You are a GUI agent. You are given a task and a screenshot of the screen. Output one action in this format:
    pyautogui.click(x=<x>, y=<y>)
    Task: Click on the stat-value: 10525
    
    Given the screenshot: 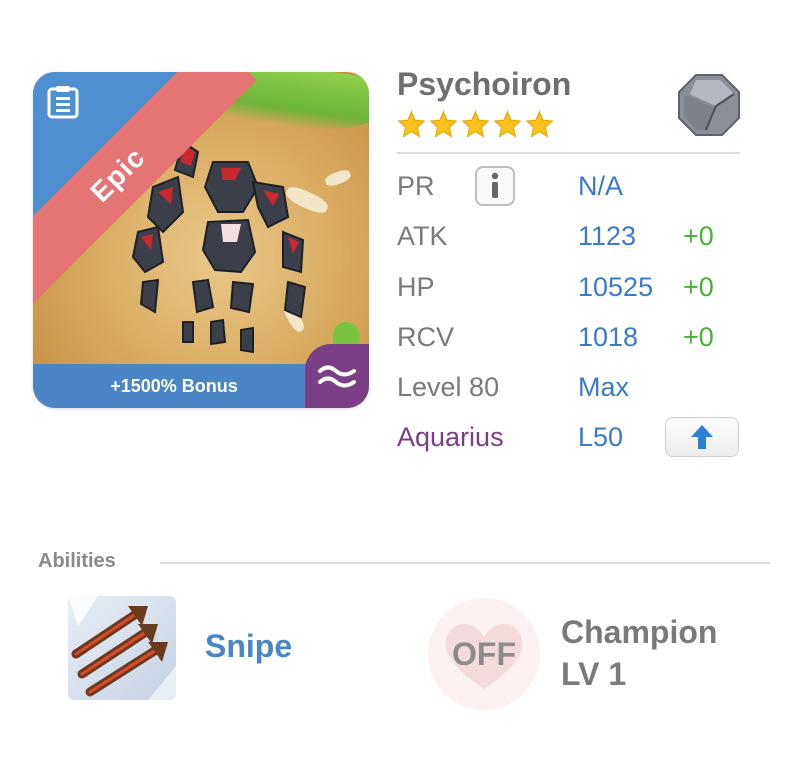 What is the action you would take?
    pyautogui.click(x=616, y=287)
    